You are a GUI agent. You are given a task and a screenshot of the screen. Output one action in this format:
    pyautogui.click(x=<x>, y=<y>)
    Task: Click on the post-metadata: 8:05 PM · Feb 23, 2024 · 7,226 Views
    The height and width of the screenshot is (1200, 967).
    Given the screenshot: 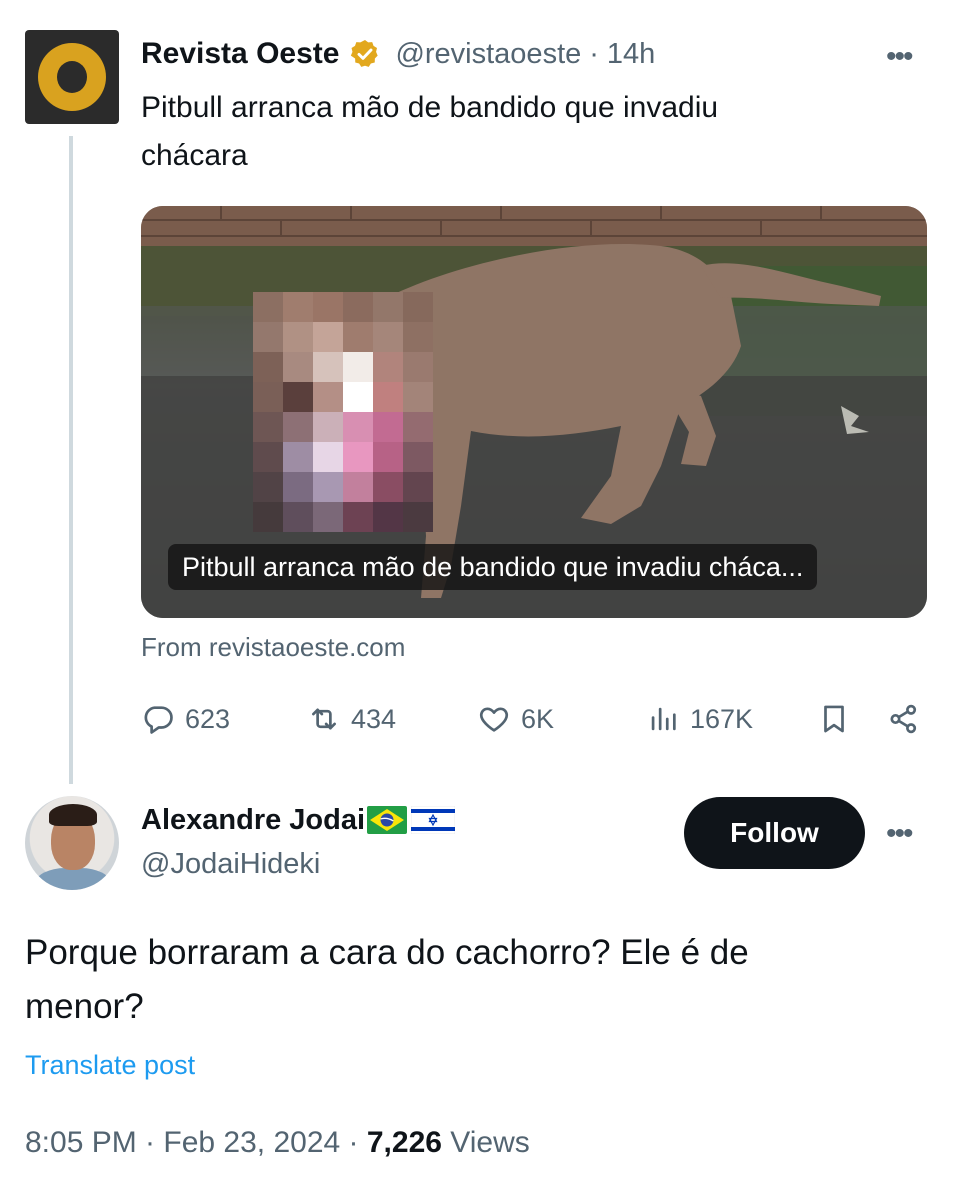 What is the action you would take?
    pyautogui.click(x=277, y=1143)
    